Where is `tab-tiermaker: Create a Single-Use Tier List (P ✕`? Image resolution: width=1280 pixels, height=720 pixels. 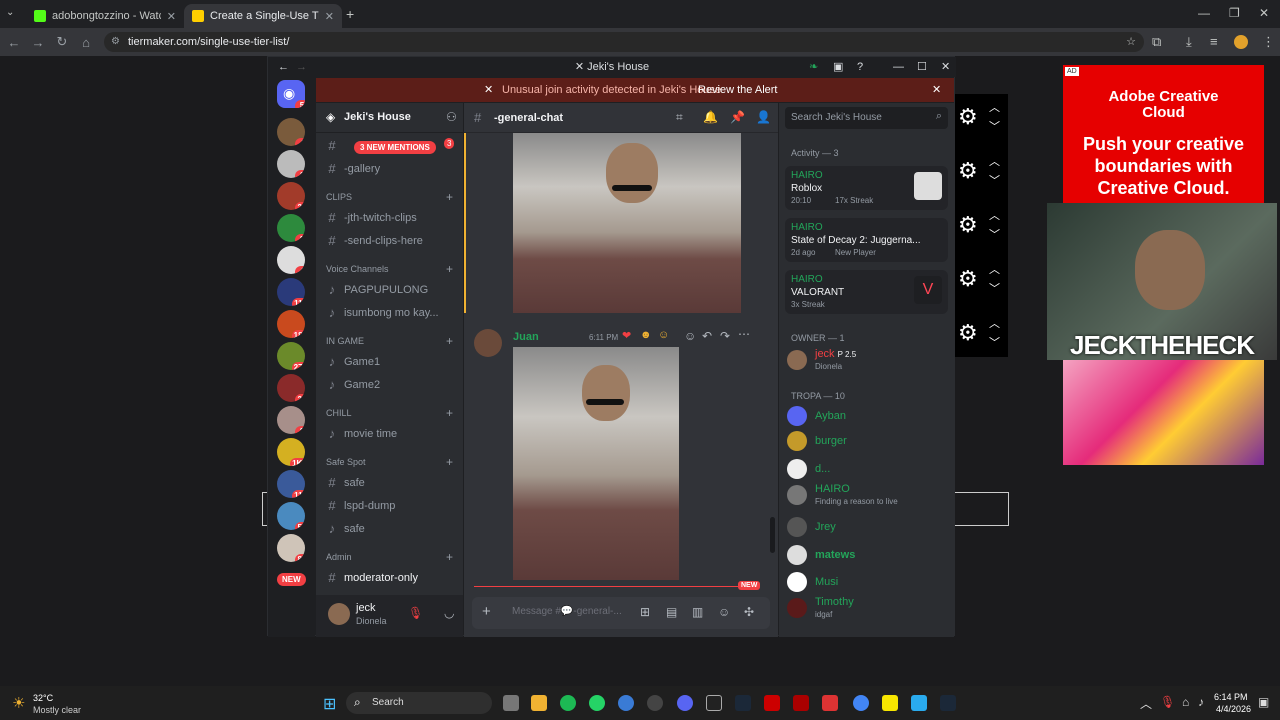
tab-tiermaker: Create a Single-Use Tier List (P ✕ is located at coordinates (263, 16).